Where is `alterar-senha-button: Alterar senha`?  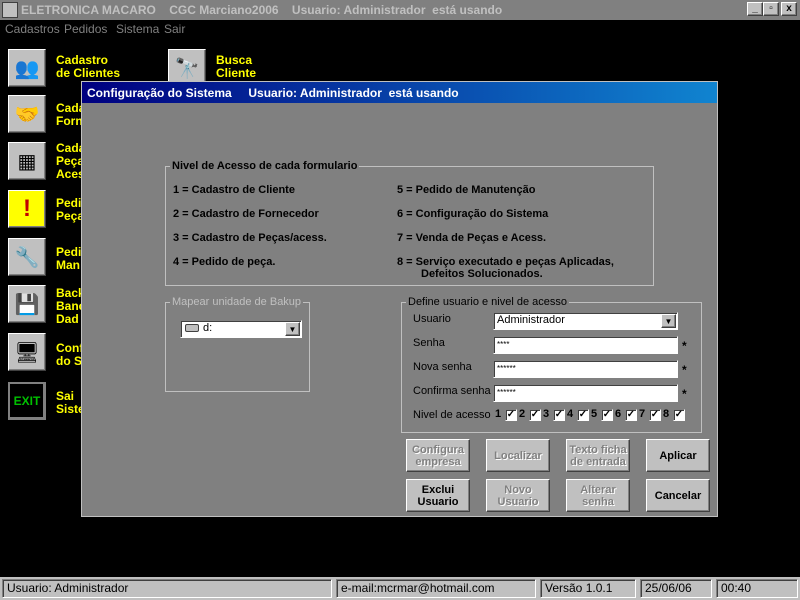 alterar-senha-button: Alterar senha is located at coordinates (598, 495).